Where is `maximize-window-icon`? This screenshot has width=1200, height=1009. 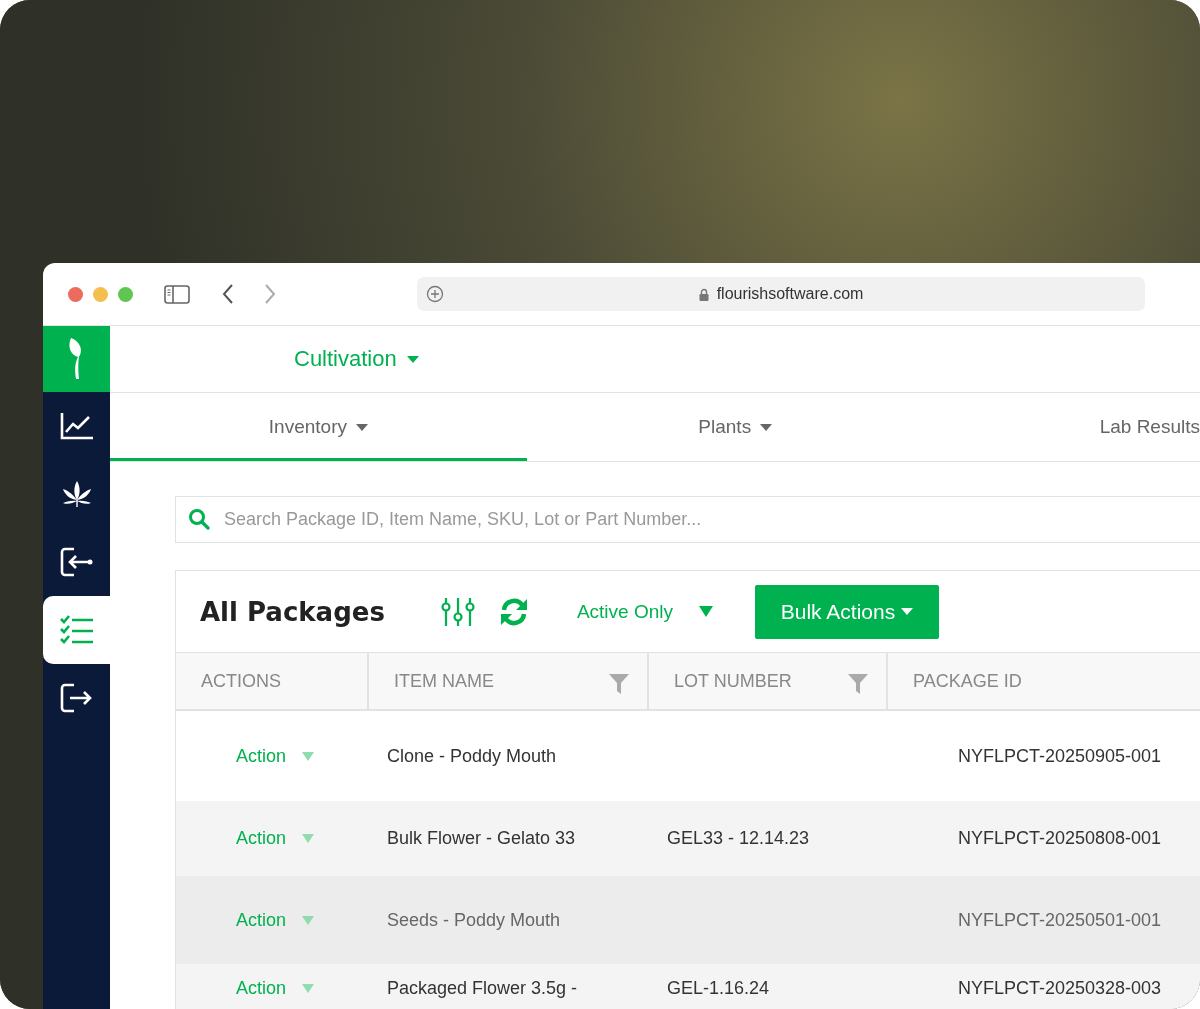 maximize-window-icon is located at coordinates (125, 294).